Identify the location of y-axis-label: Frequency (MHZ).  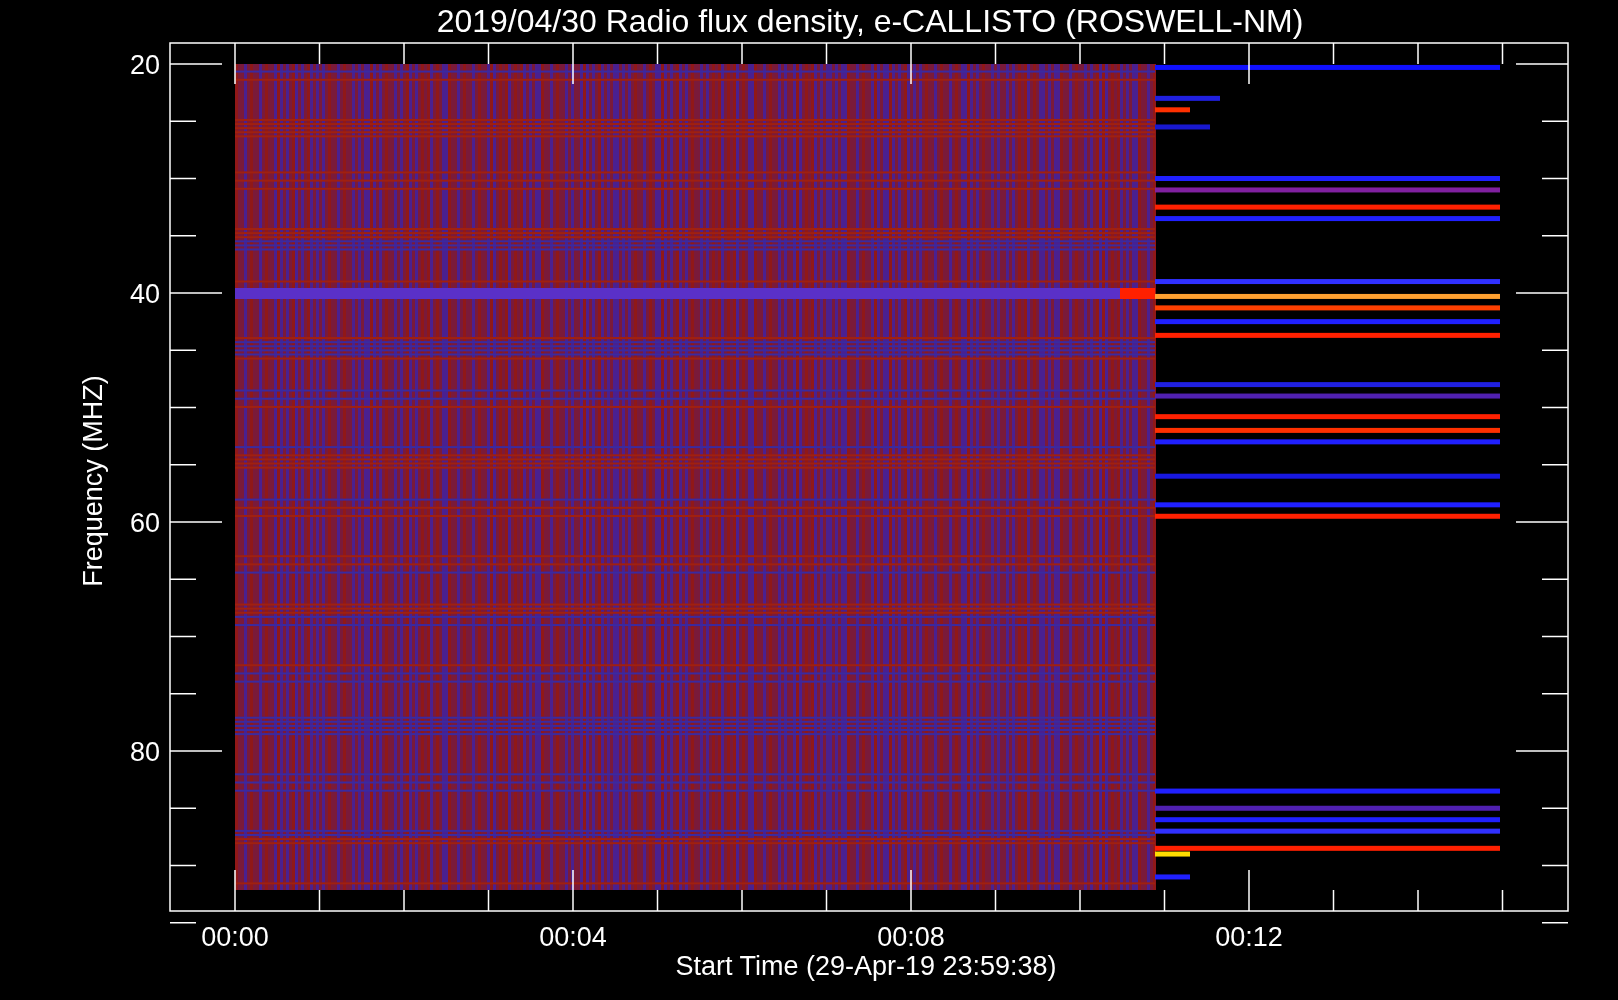
(93, 481).